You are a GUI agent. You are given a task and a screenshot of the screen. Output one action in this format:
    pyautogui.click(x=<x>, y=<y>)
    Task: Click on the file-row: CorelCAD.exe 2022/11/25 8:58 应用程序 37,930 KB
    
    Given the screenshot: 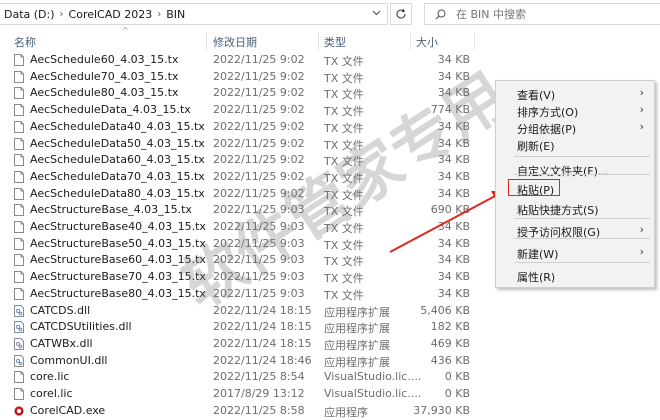 What is the action you would take?
    pyautogui.click(x=330, y=411)
    